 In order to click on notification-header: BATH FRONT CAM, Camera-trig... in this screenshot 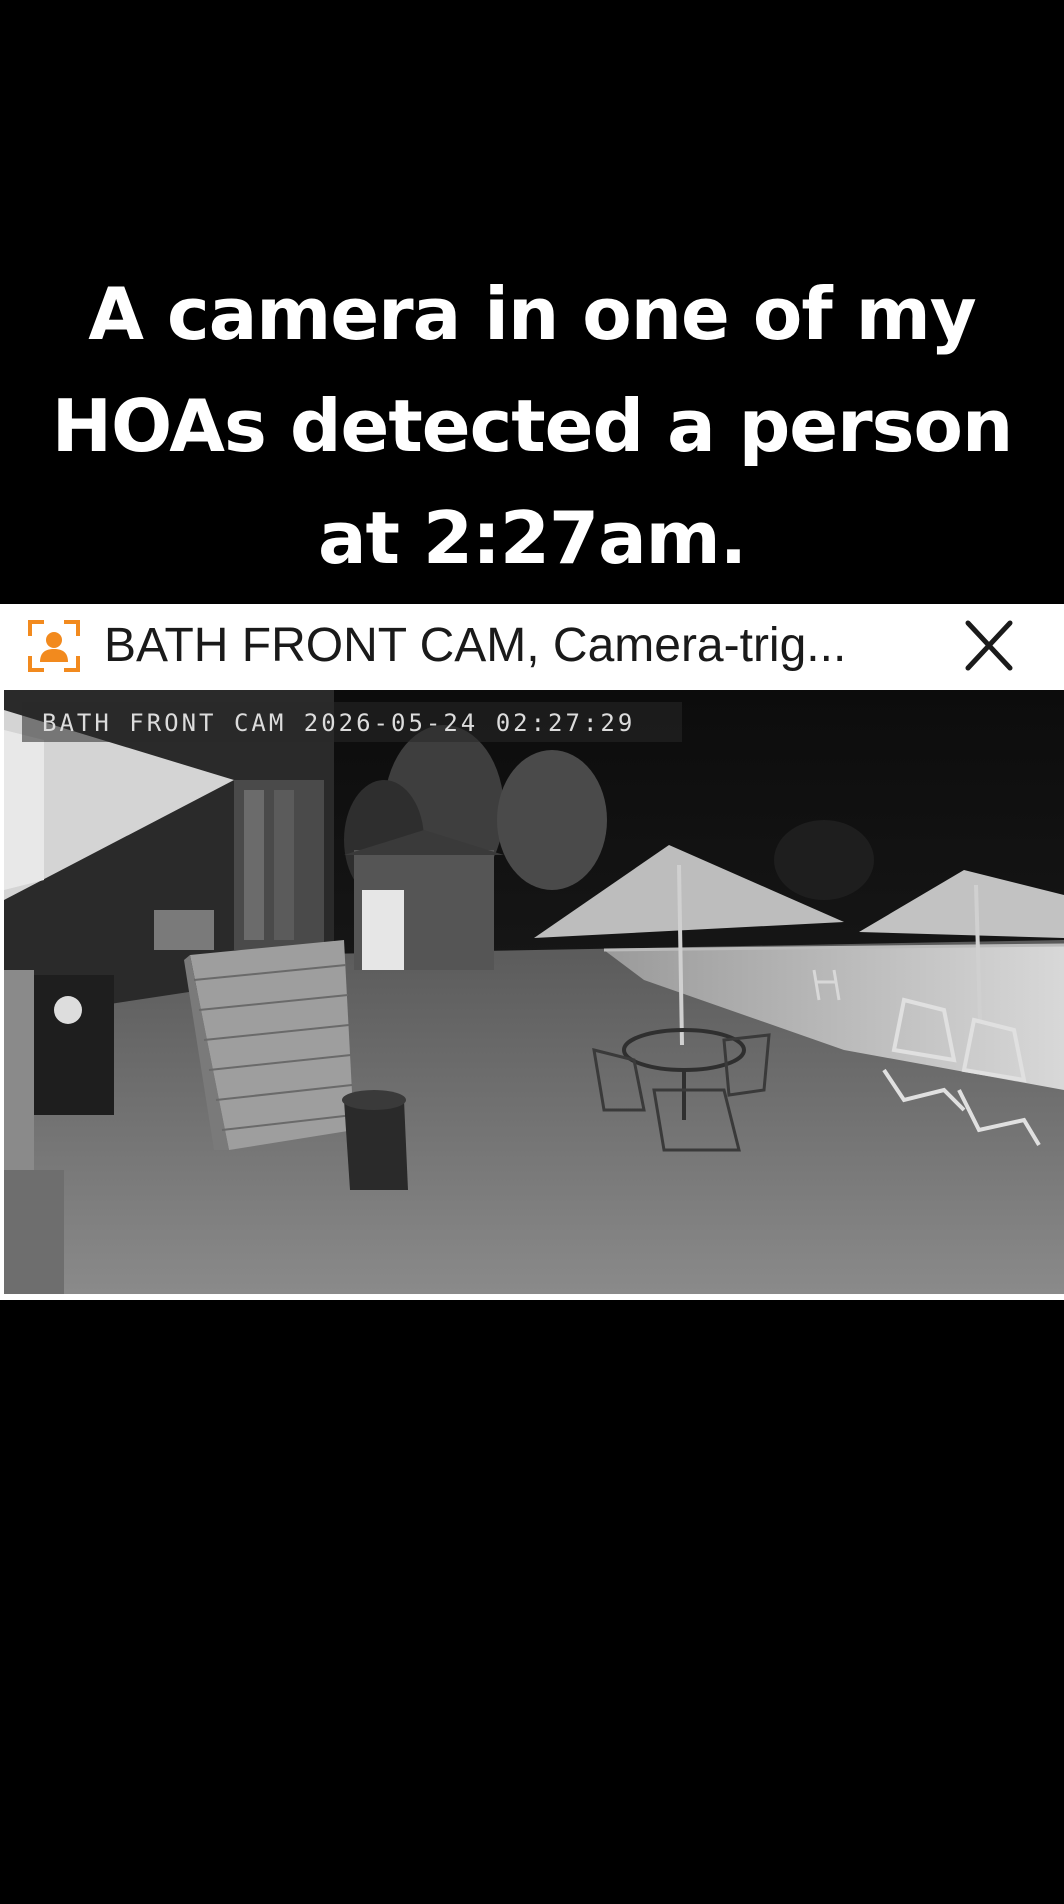, I will do `click(532, 646)`.